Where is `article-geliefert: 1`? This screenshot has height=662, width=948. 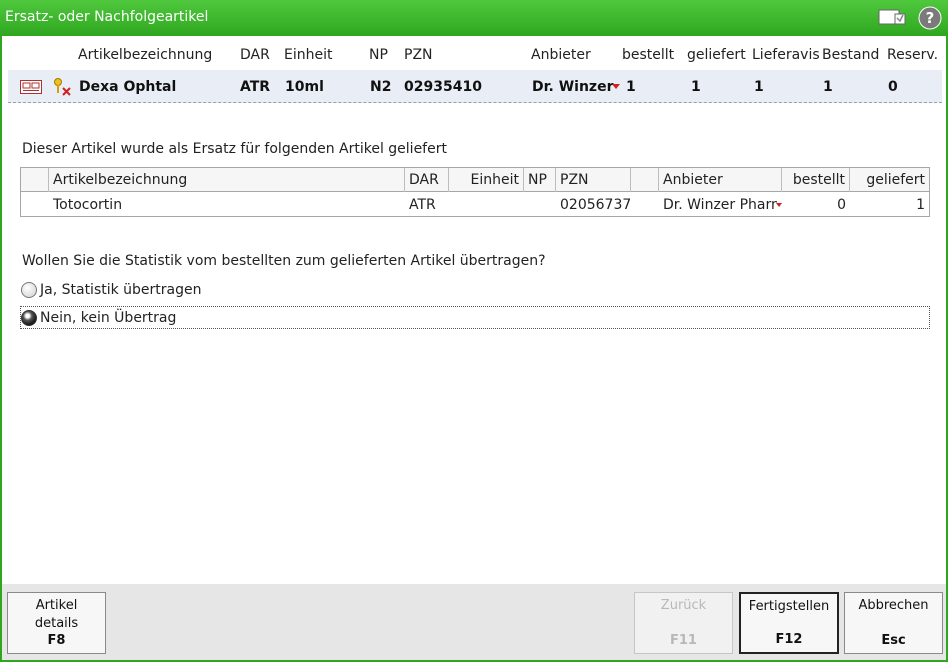
article-geliefert: 1 is located at coordinates (696, 87).